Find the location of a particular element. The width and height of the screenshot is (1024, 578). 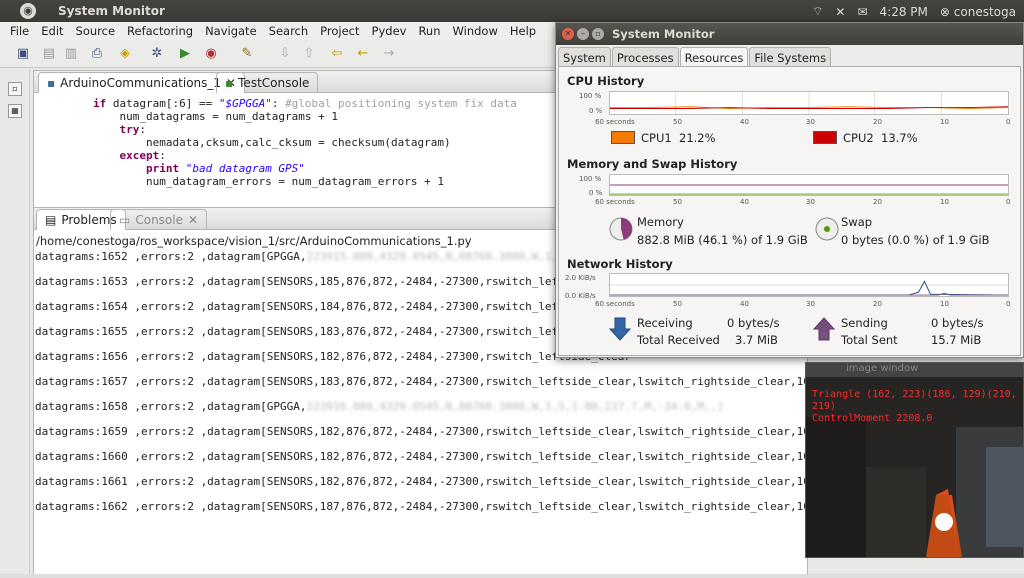

axis-label: 10 is located at coordinates (944, 304).